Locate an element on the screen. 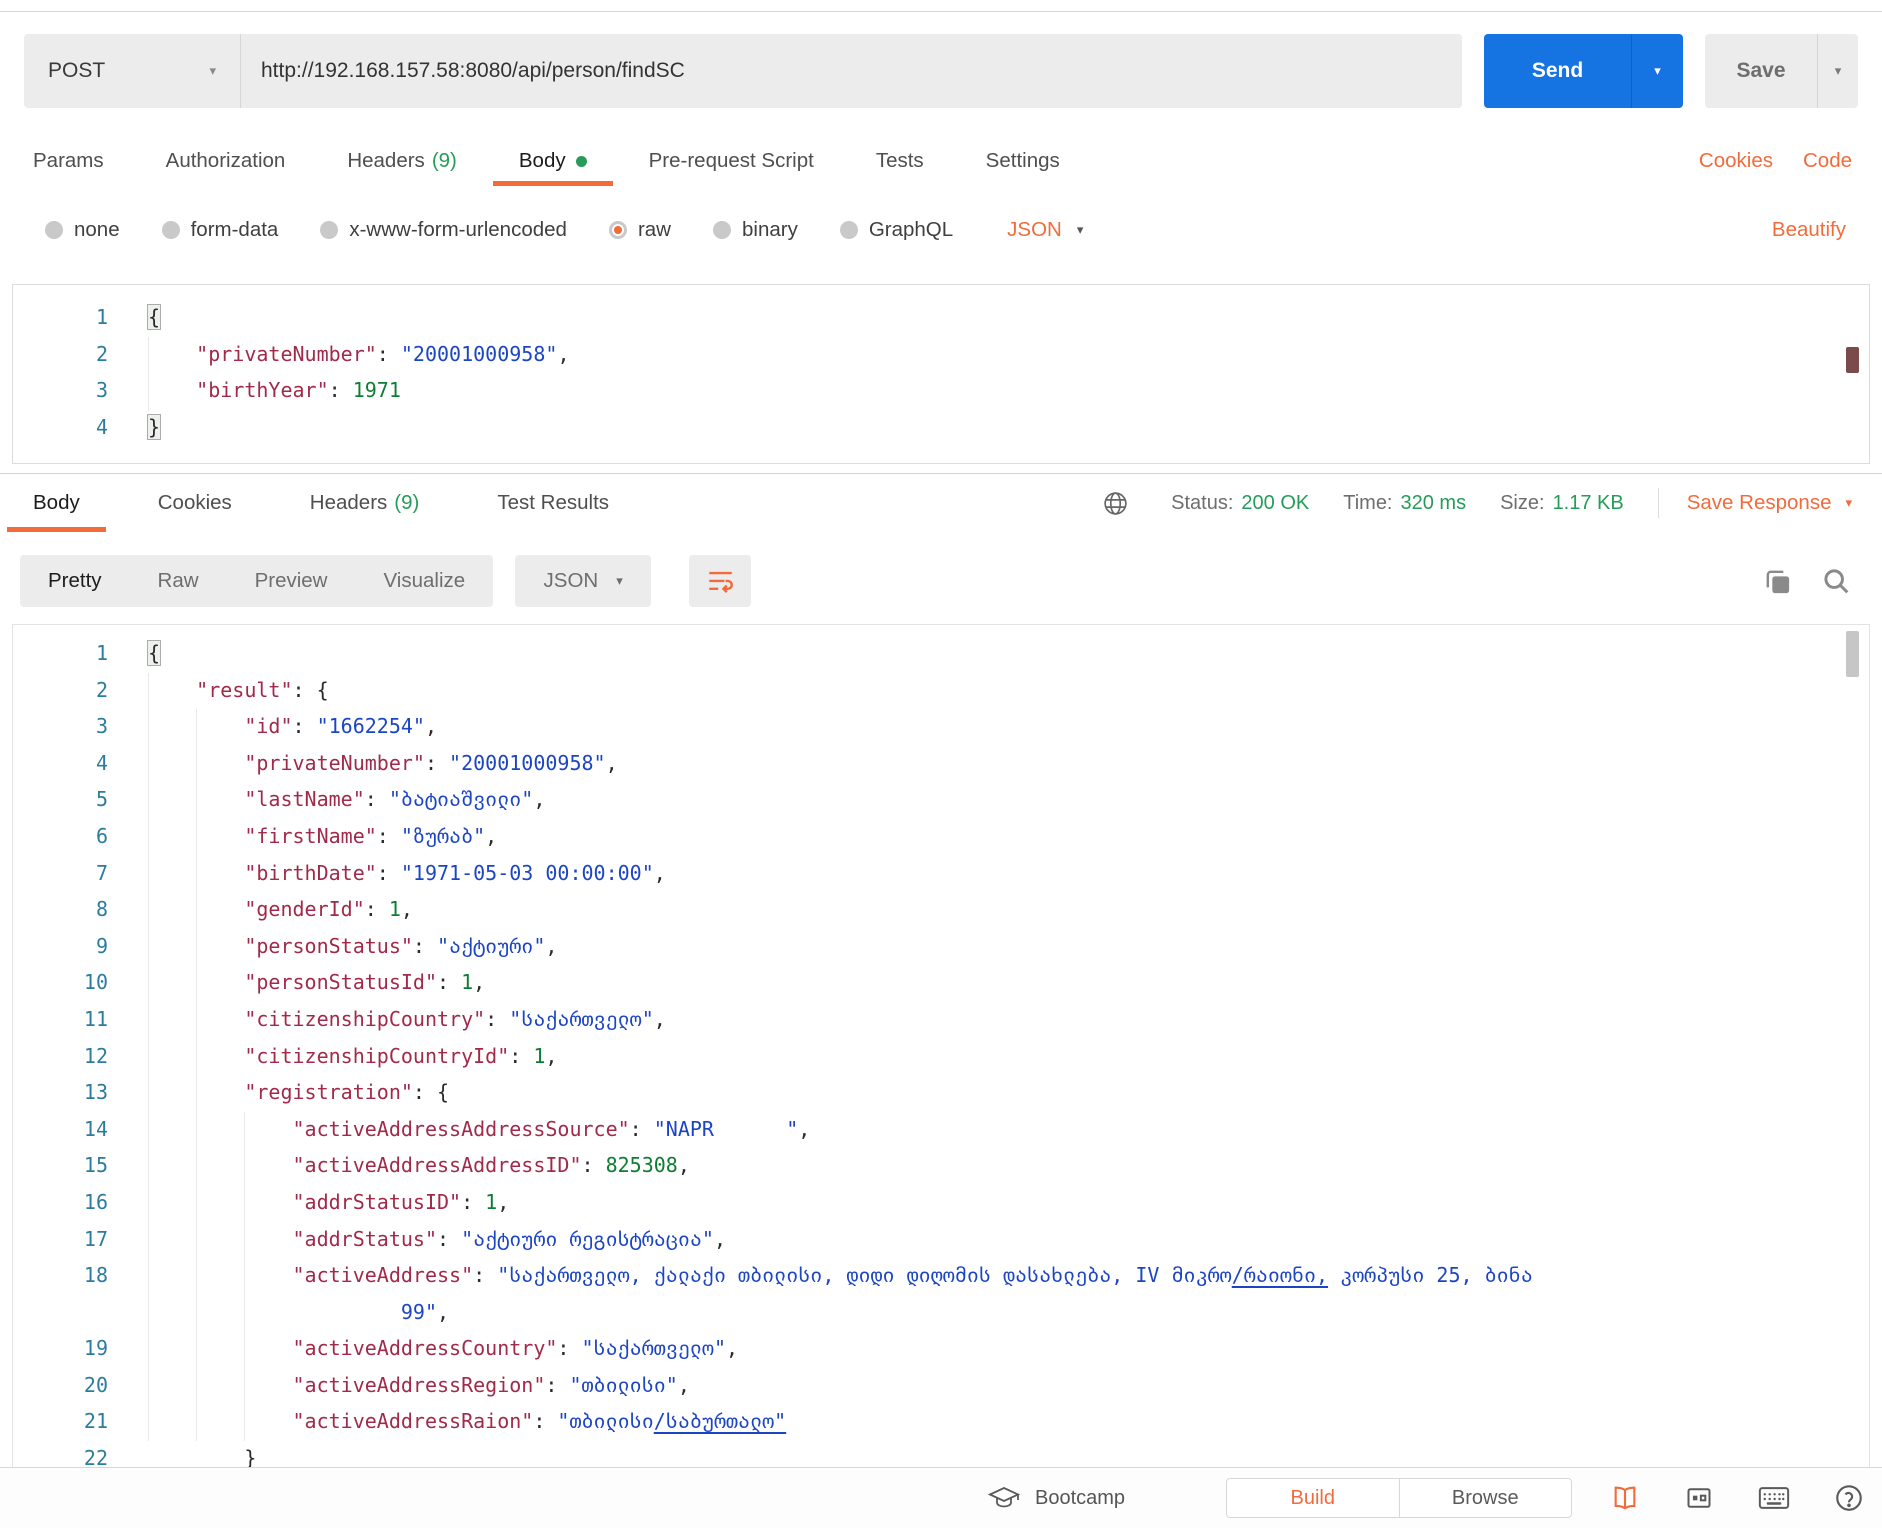 The width and height of the screenshot is (1882, 1528). copy-icon is located at coordinates (1778, 581).